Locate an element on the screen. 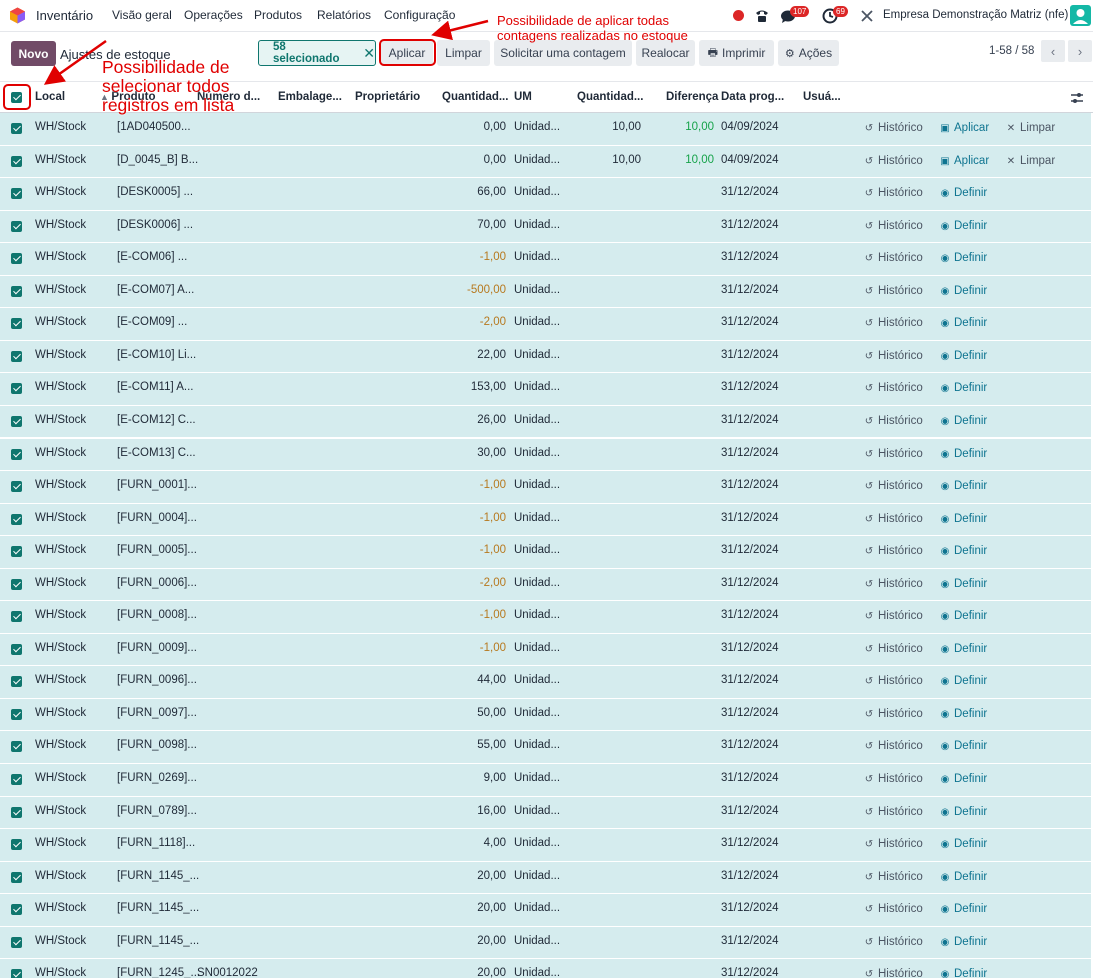 Image resolution: width=1093 pixels, height=978 pixels. menu-produtos: Produtos is located at coordinates (278, 15).